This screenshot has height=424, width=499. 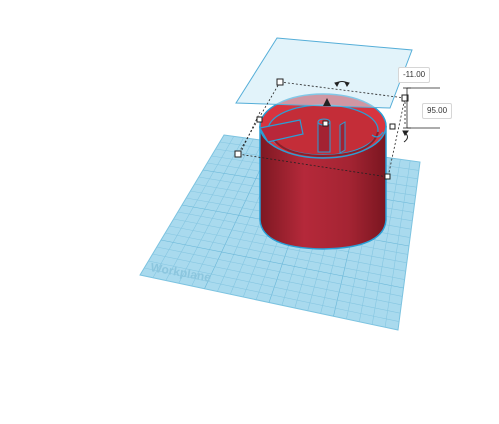 What do you see at coordinates (414, 75) in the screenshot?
I see `elevation-input: -11.00` at bounding box center [414, 75].